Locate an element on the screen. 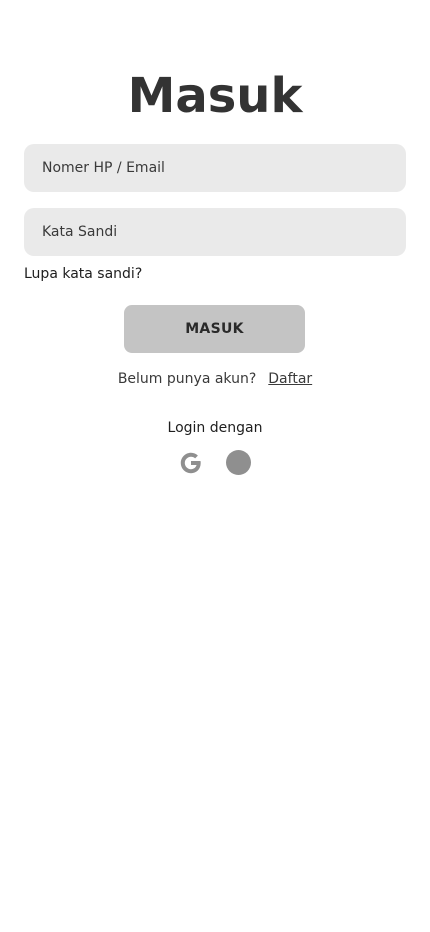 The width and height of the screenshot is (430, 932). google-icon is located at coordinates (190, 463).